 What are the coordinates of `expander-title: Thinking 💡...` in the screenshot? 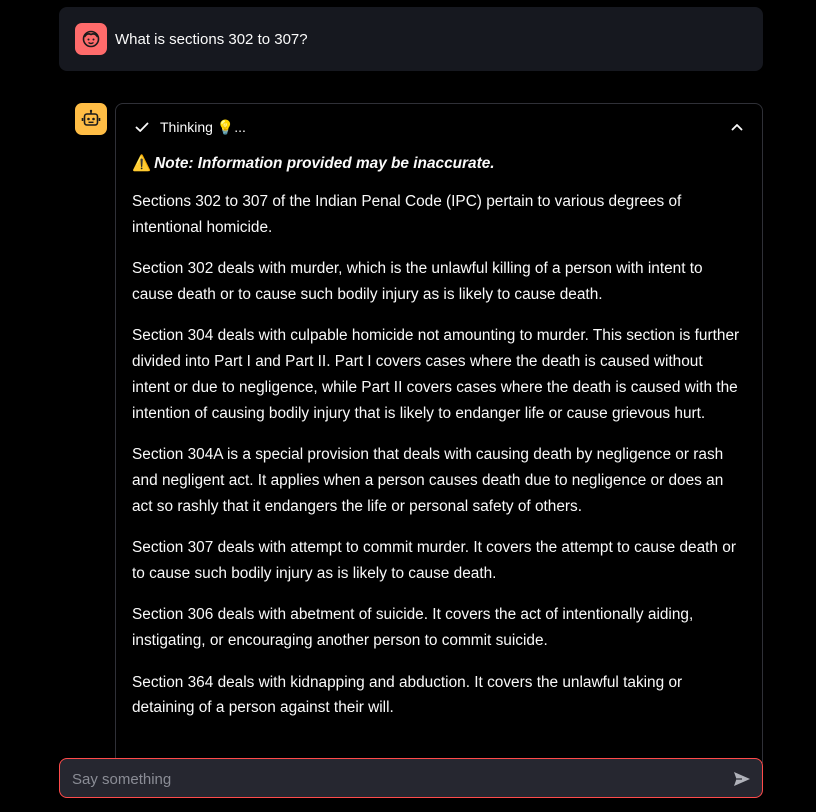 It's located at (203, 127).